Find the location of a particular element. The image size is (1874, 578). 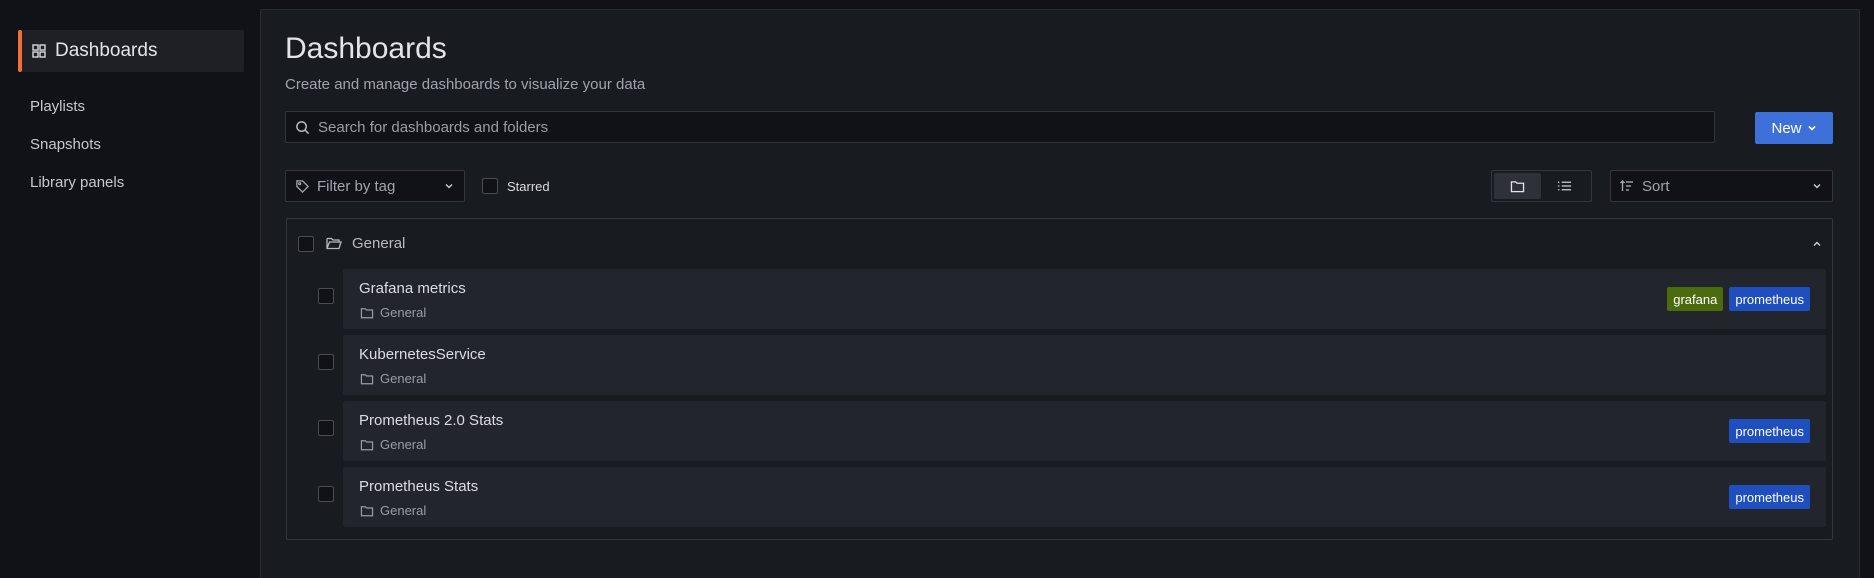

new-button: New is located at coordinates (1794, 128).